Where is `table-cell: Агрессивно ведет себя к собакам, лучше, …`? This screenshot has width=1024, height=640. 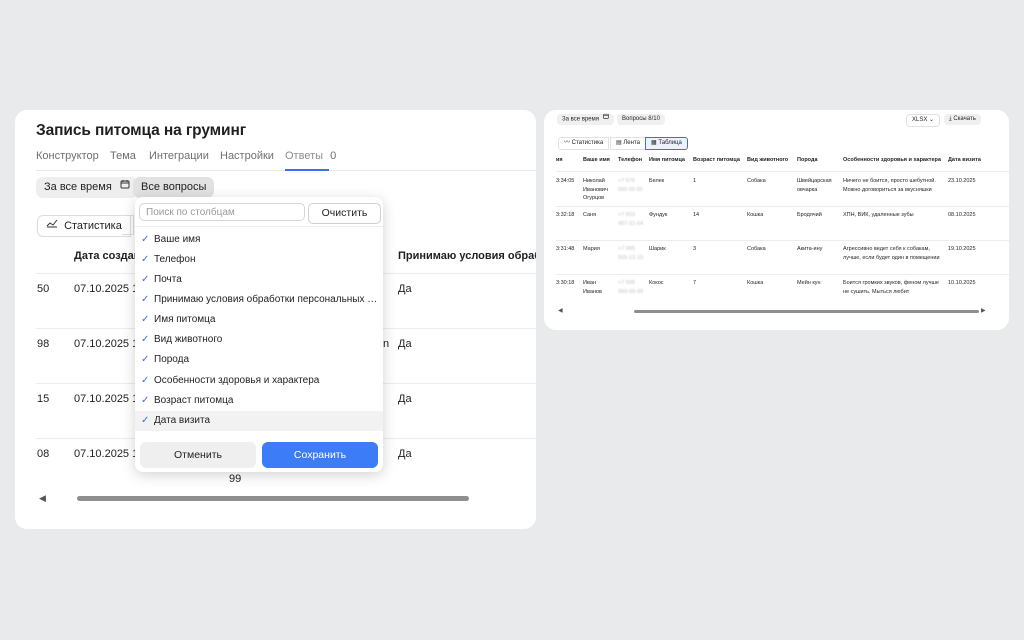 table-cell: Агрессивно ведет себя к собакам, лучше, … is located at coordinates (891, 253).